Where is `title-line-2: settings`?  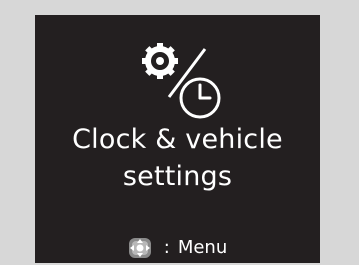 title-line-2: settings is located at coordinates (177, 176).